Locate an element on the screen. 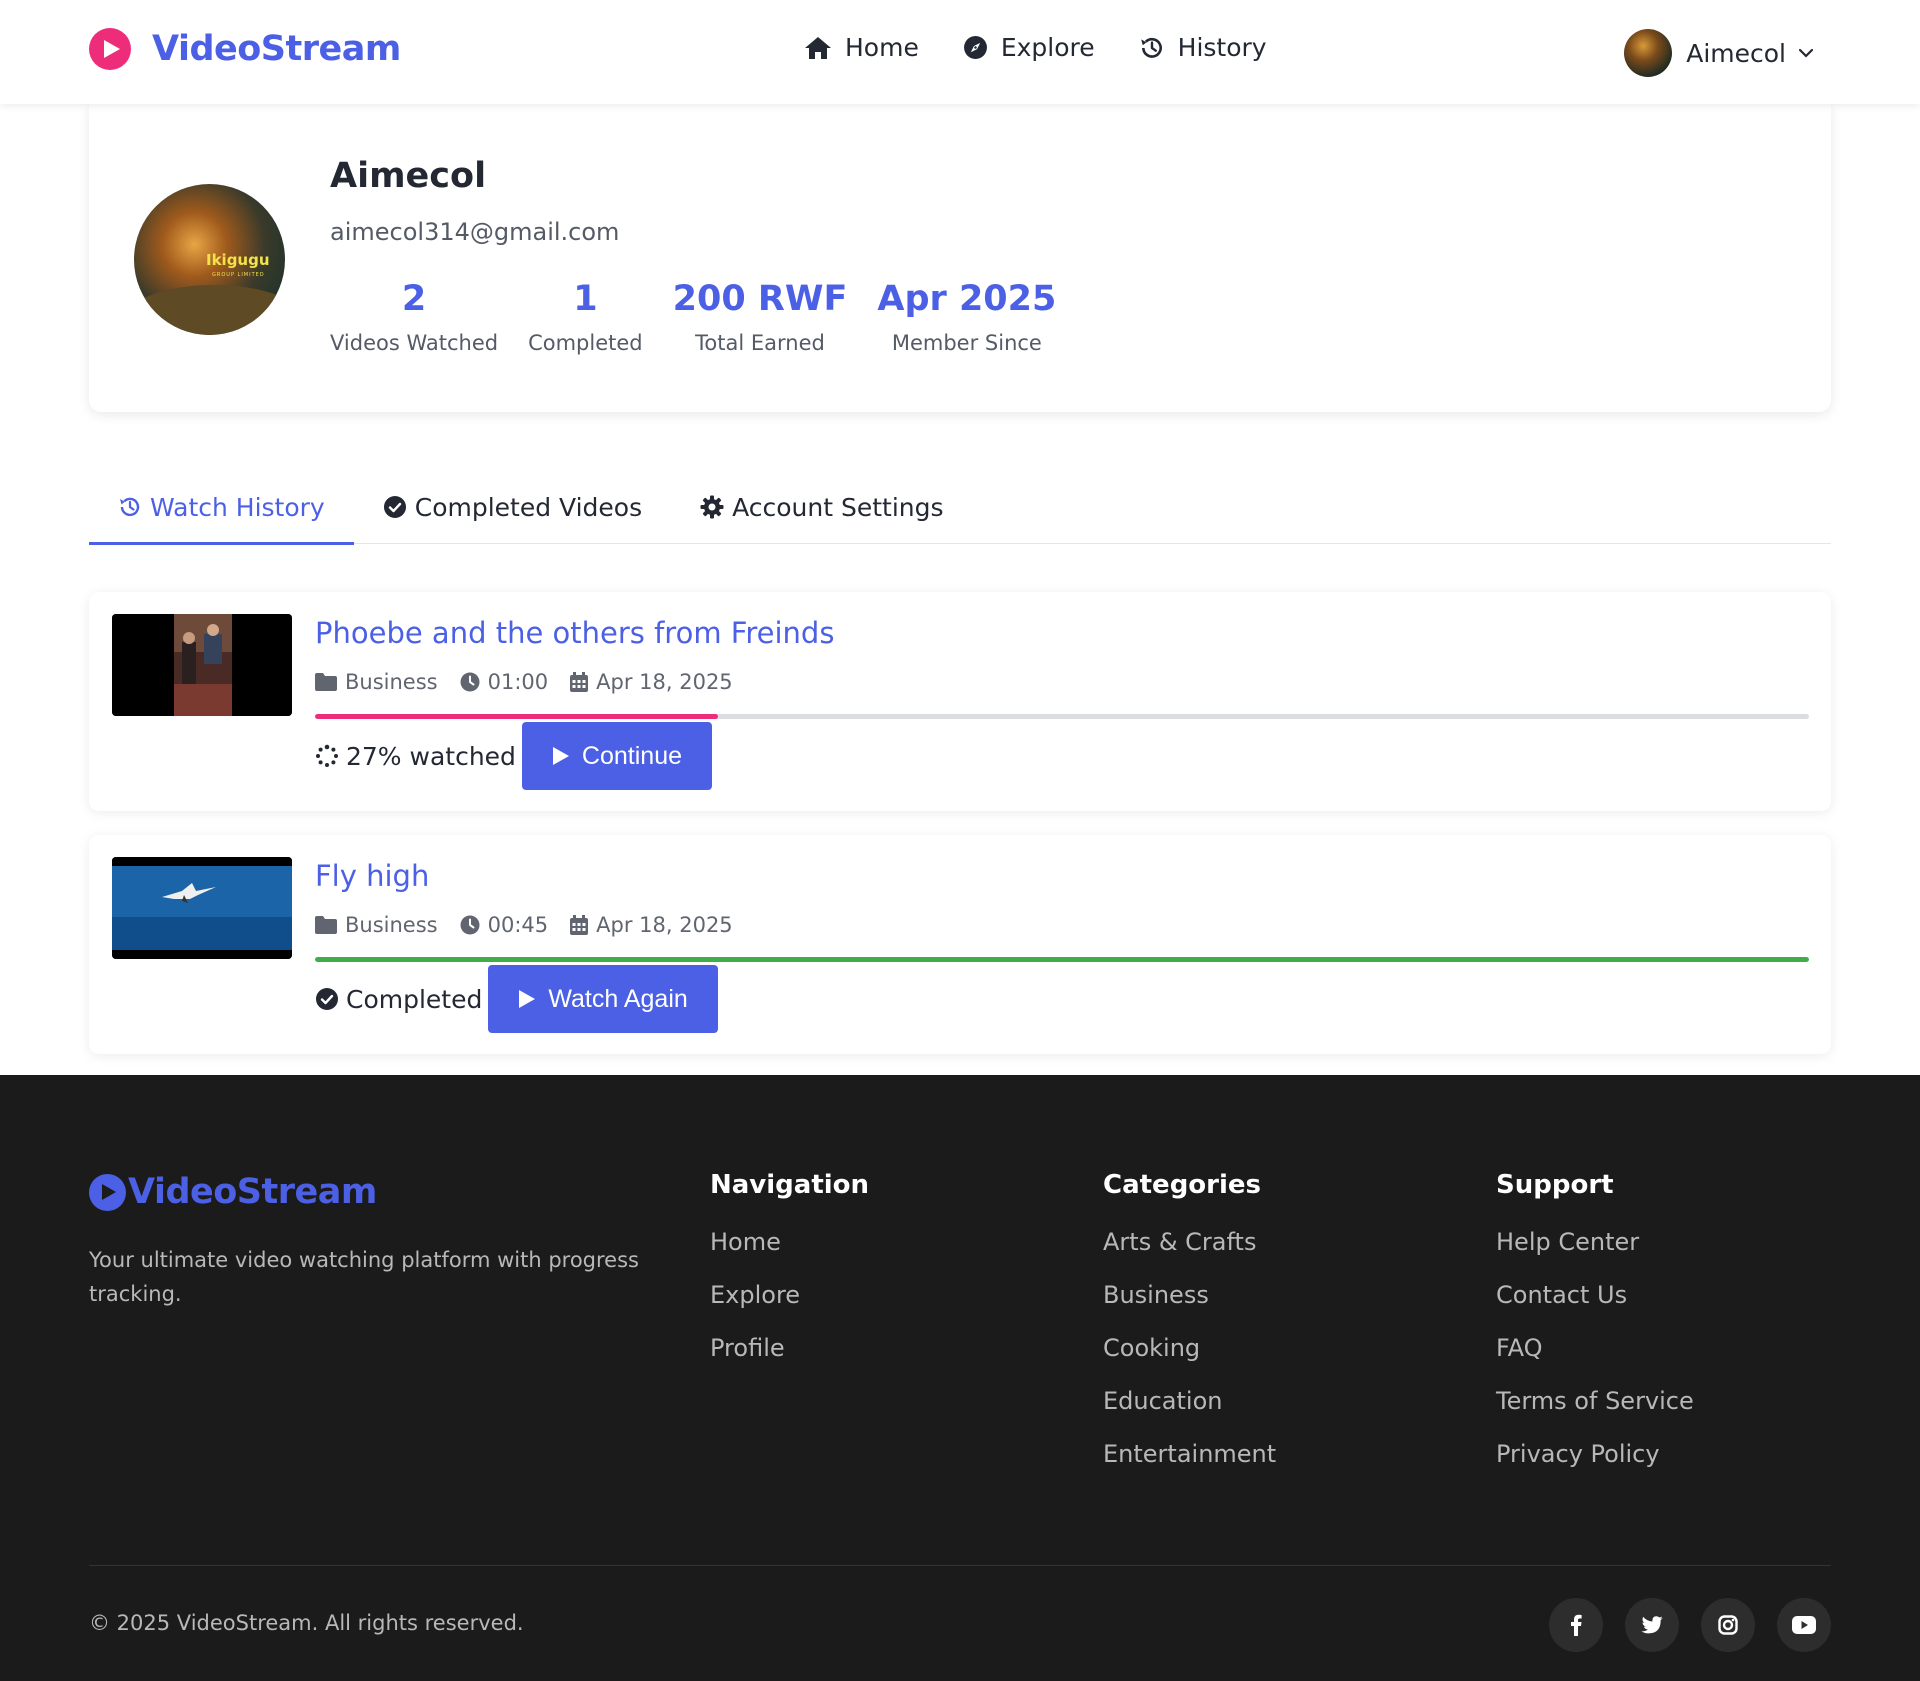 The image size is (1920, 1681). stat-value: 200 RWF is located at coordinates (760, 299).